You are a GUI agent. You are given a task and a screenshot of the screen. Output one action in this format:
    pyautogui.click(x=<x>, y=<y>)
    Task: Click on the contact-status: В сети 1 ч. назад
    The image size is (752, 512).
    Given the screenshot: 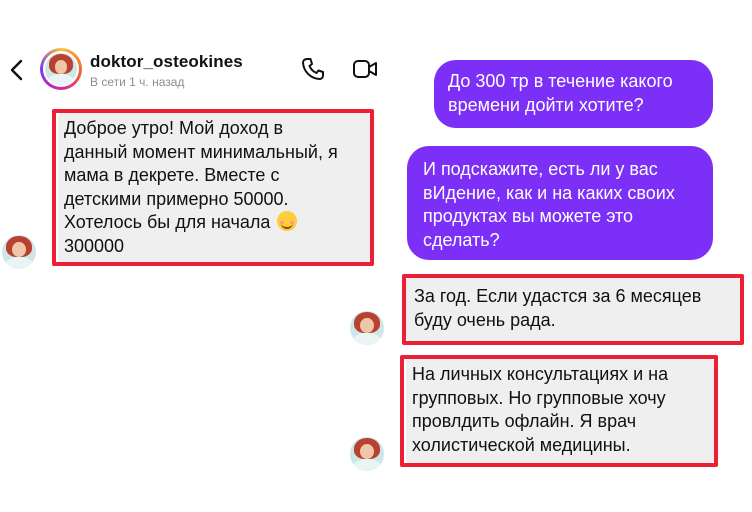 What is the action you would take?
    pyautogui.click(x=137, y=82)
    